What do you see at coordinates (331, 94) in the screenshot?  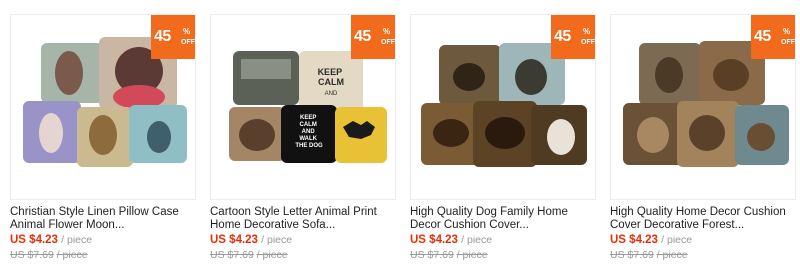 I see `keep-calm-subtext-1: AND` at bounding box center [331, 94].